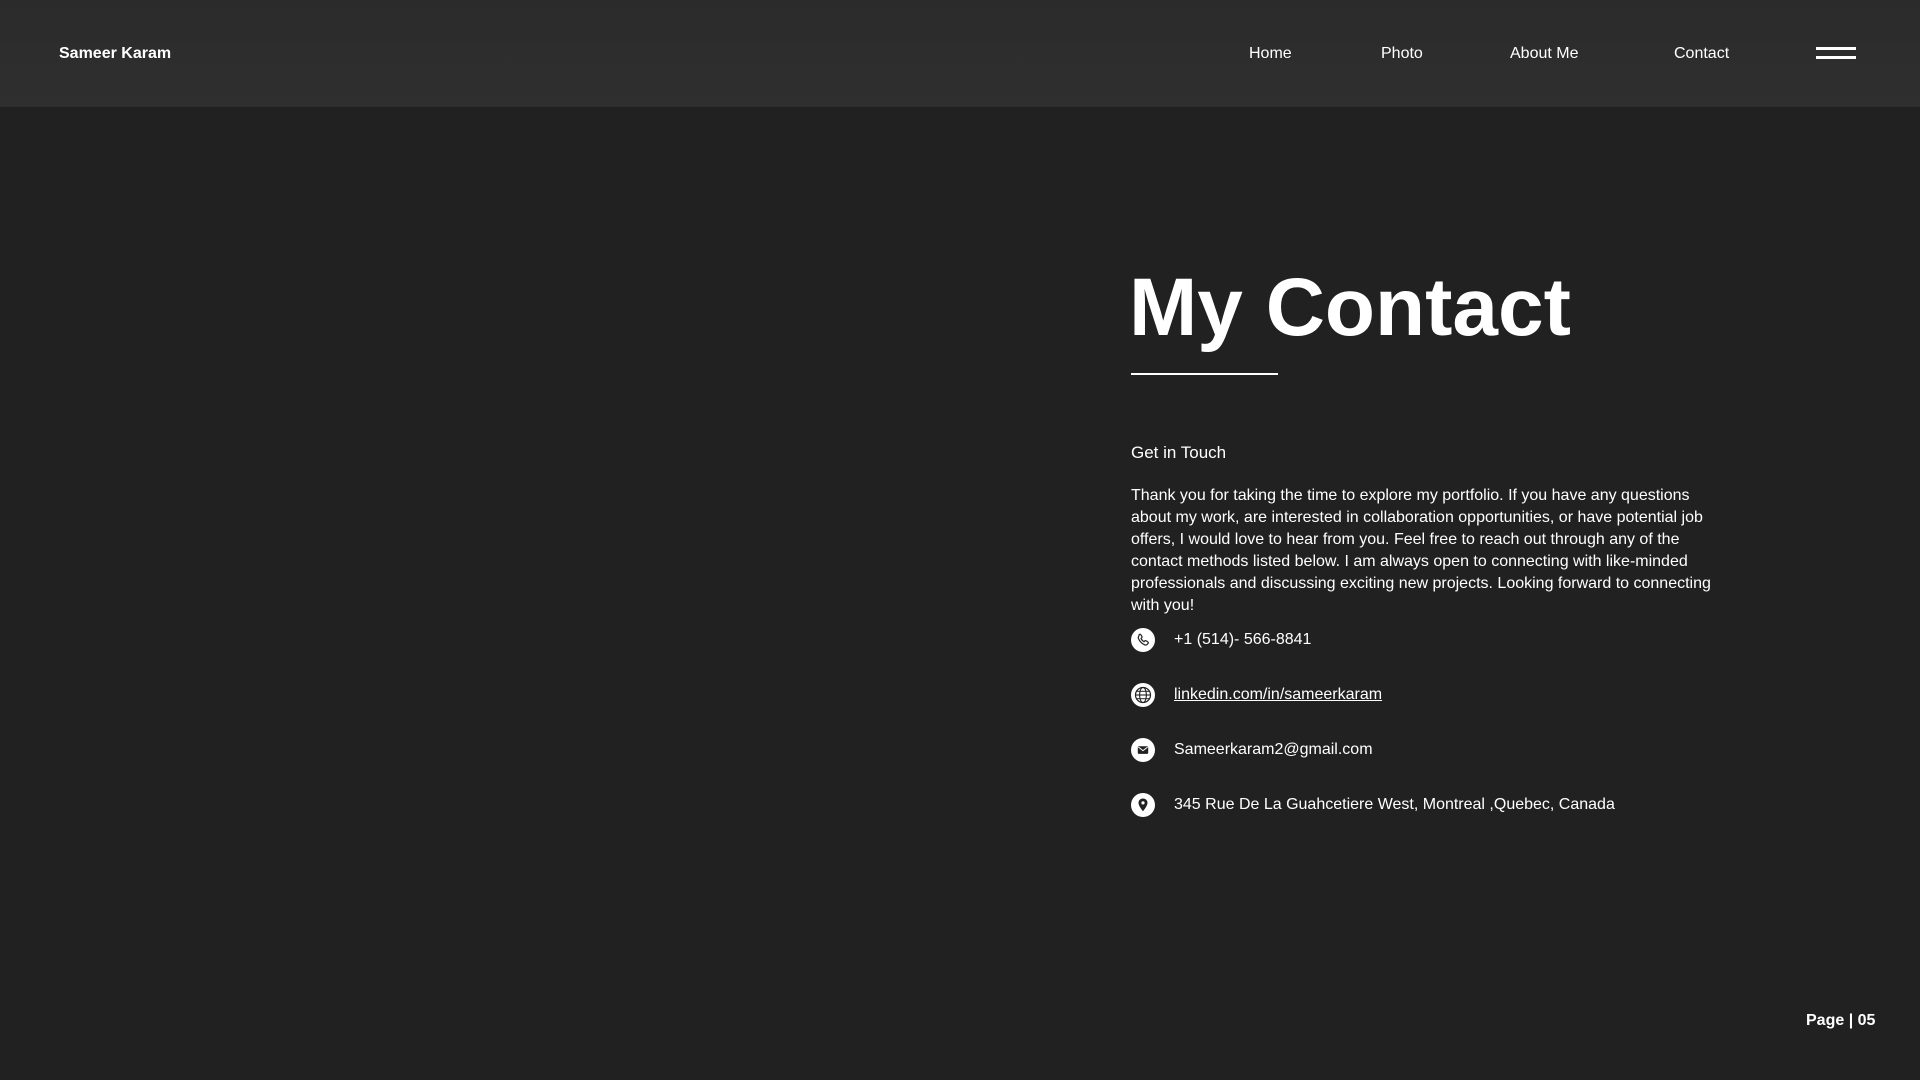 The width and height of the screenshot is (1920, 1080). I want to click on globe-icon, so click(1143, 695).